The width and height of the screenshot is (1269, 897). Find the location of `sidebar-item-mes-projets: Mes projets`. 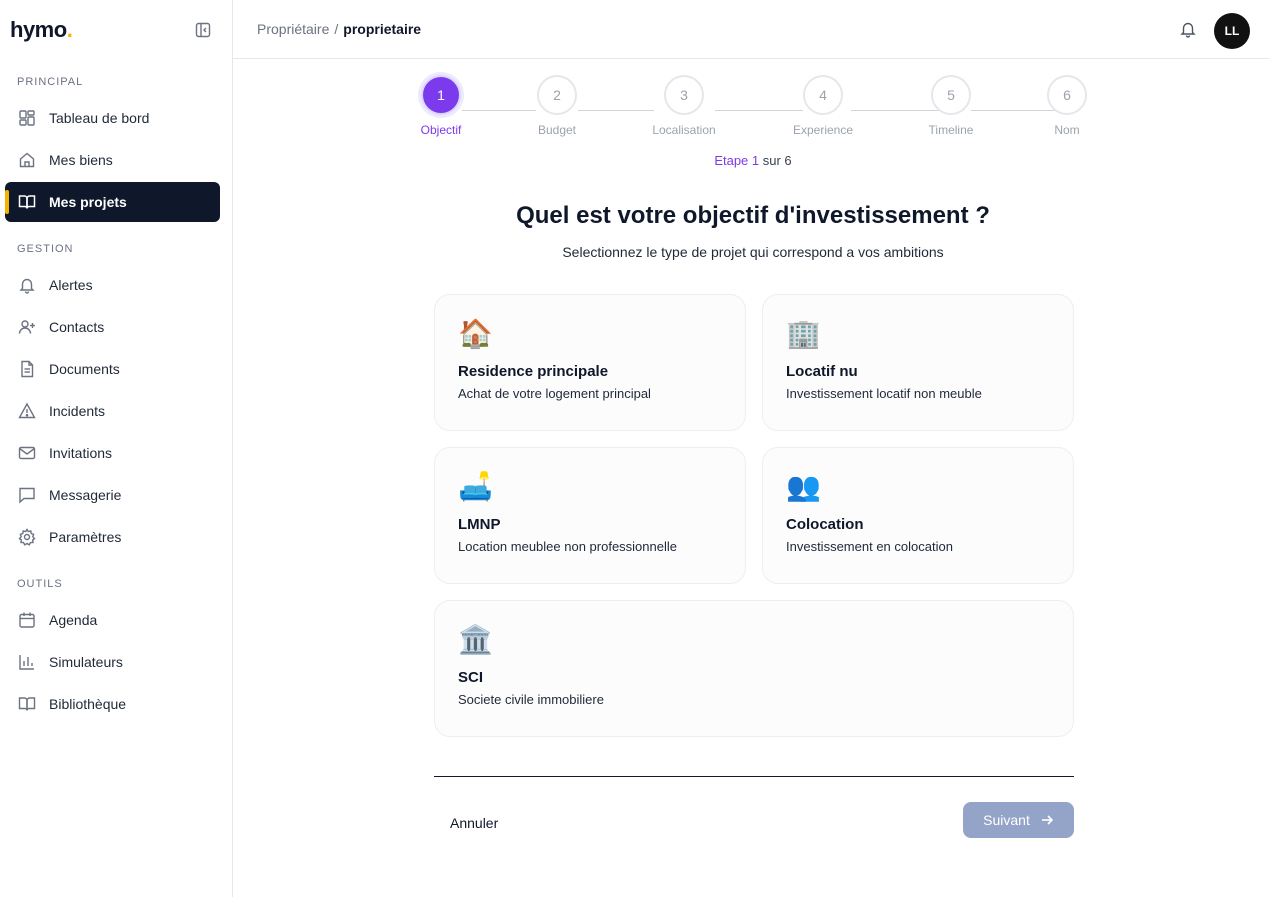

sidebar-item-mes-projets: Mes projets is located at coordinates (112, 202).